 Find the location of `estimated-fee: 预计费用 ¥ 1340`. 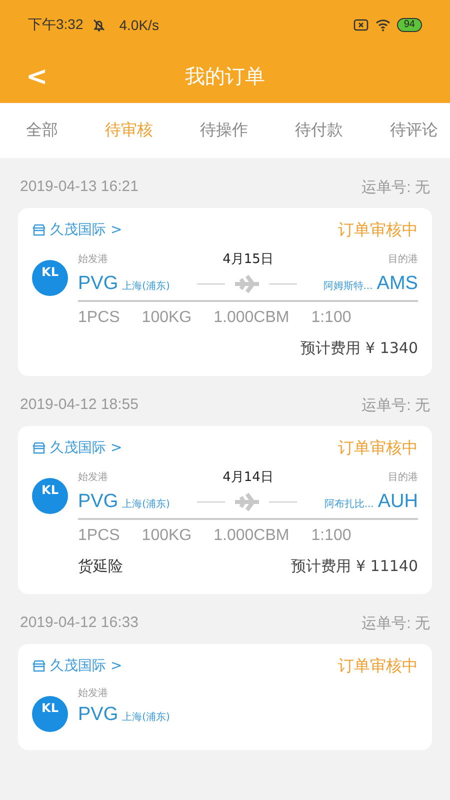

estimated-fee: 预计费用 ¥ 1340 is located at coordinates (359, 348).